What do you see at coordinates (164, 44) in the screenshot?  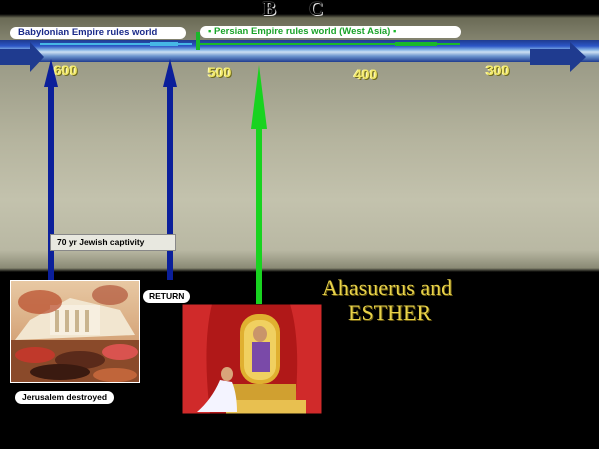 I see `babylon-span-marker` at bounding box center [164, 44].